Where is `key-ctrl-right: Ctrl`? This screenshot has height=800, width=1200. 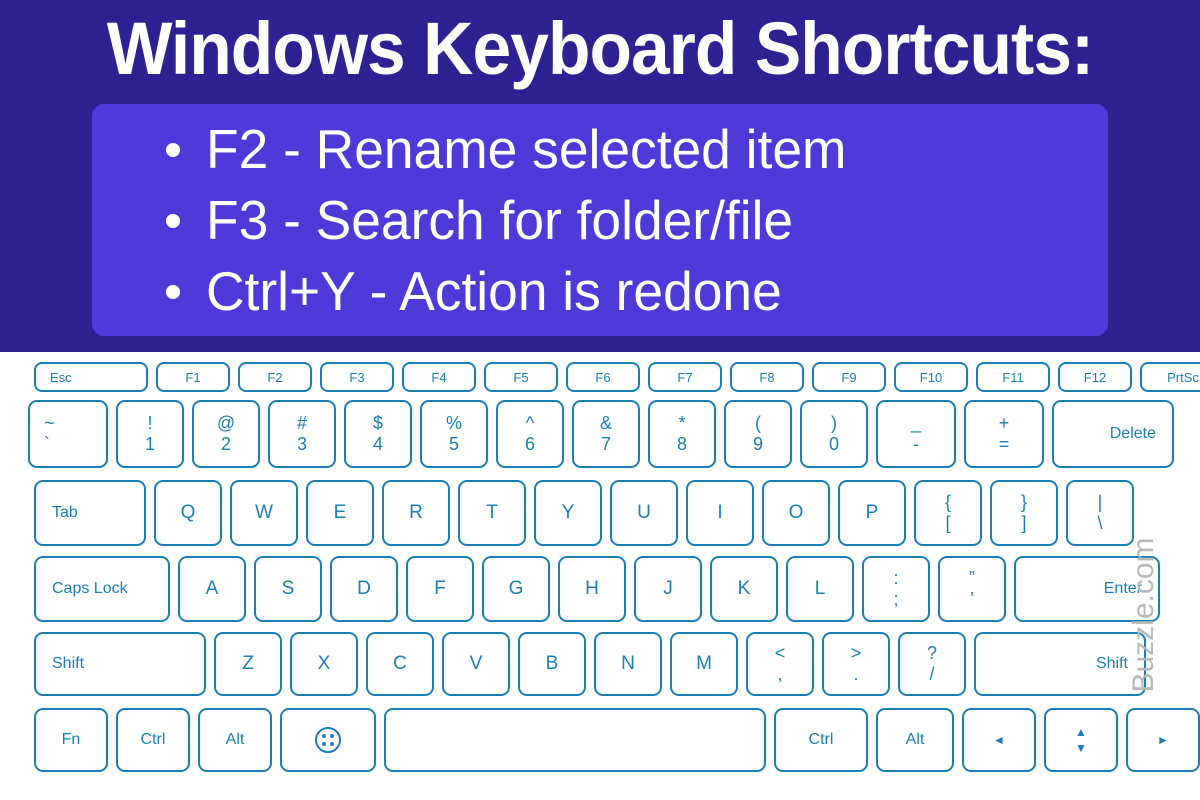 key-ctrl-right: Ctrl is located at coordinates (821, 740).